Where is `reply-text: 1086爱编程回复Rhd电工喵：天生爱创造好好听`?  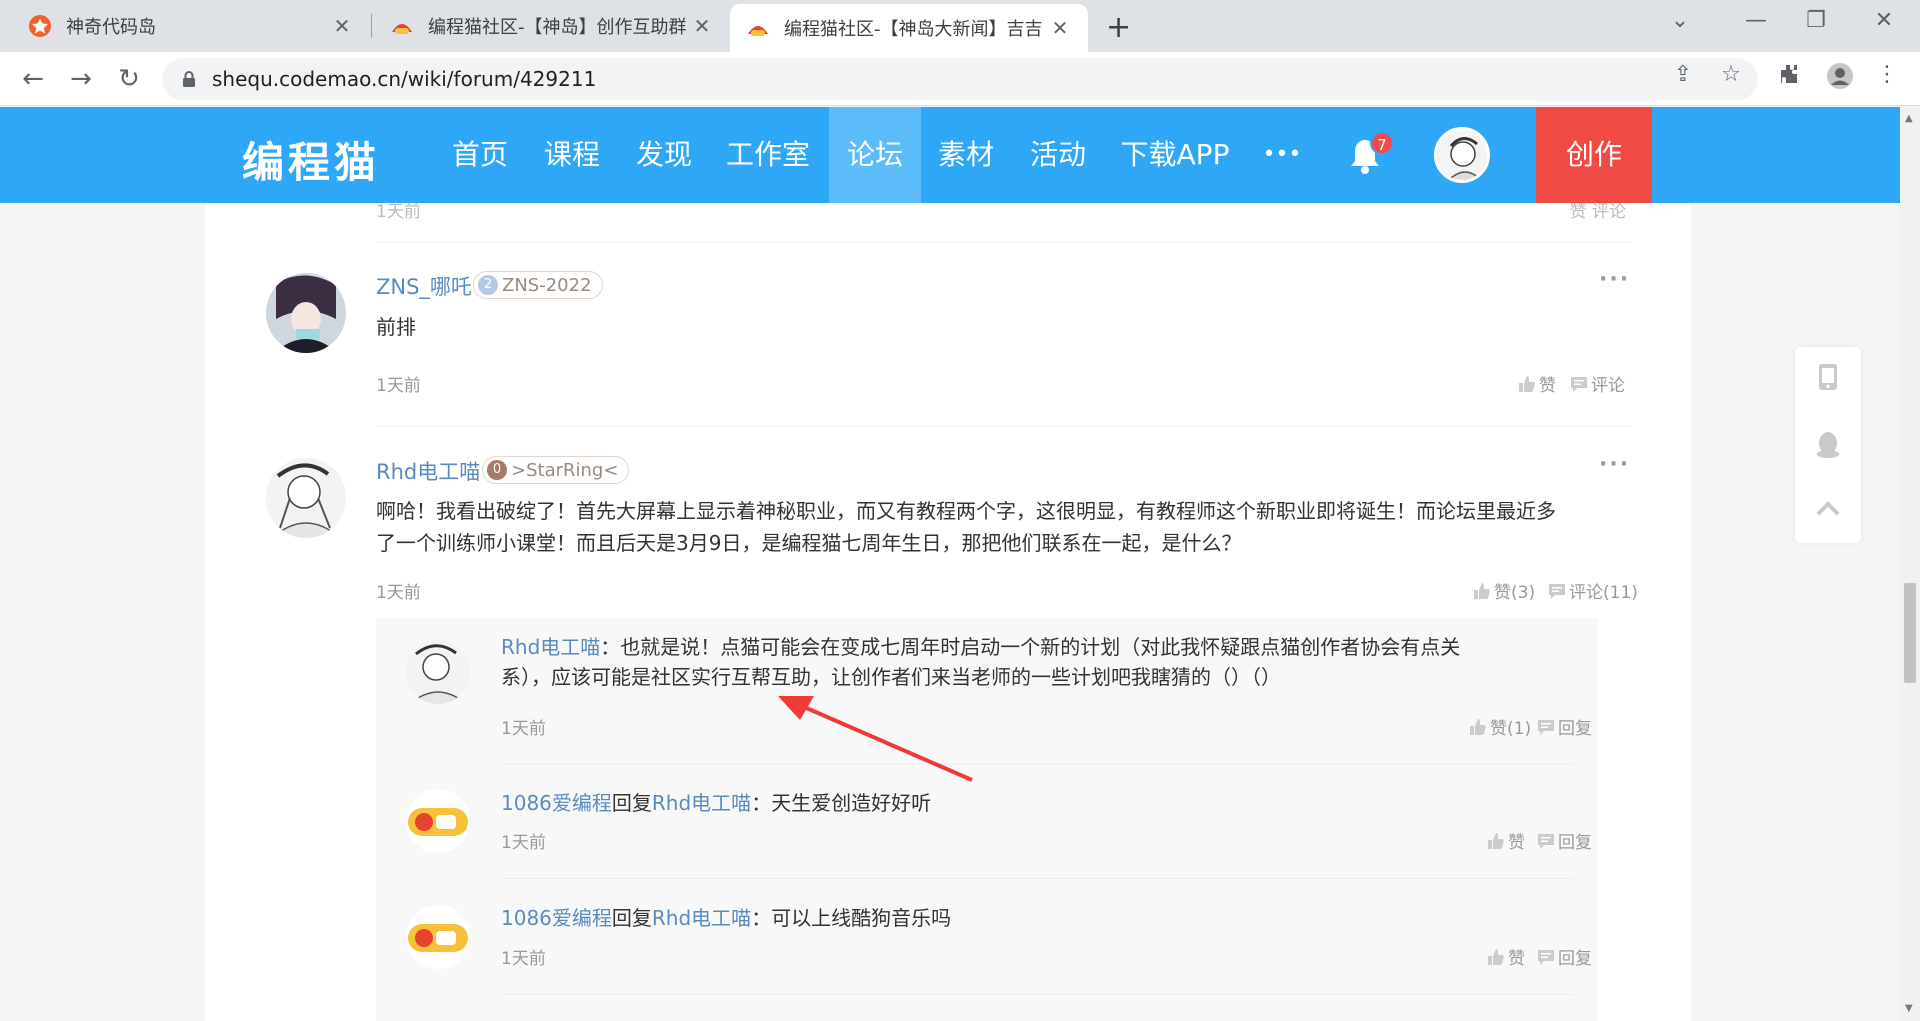
reply-text: 1086爱编程回复Rhd电工喵：天生爱创造好好听 is located at coordinates (716, 803).